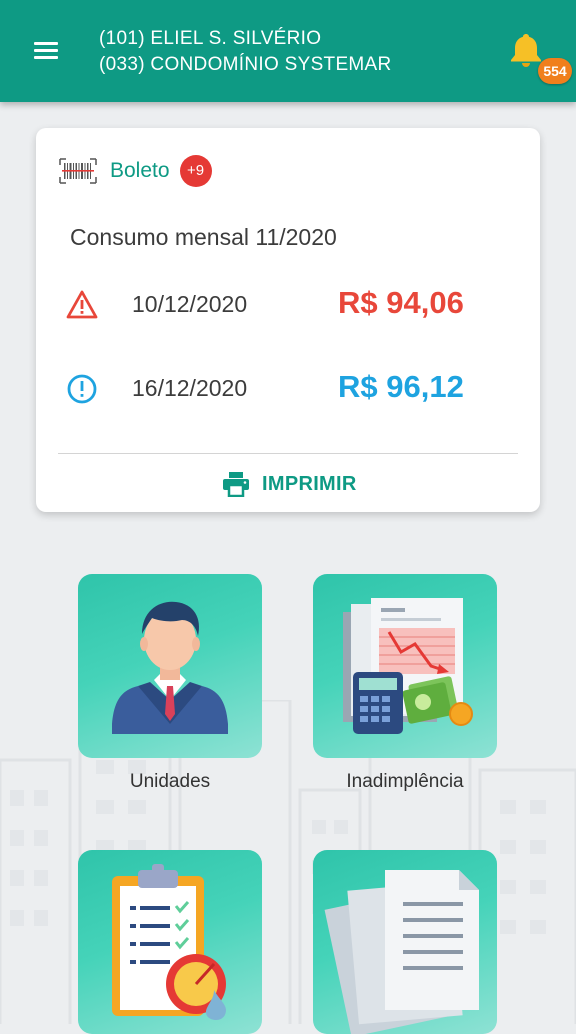 The height and width of the screenshot is (1034, 576). I want to click on info-icon, so click(82, 389).